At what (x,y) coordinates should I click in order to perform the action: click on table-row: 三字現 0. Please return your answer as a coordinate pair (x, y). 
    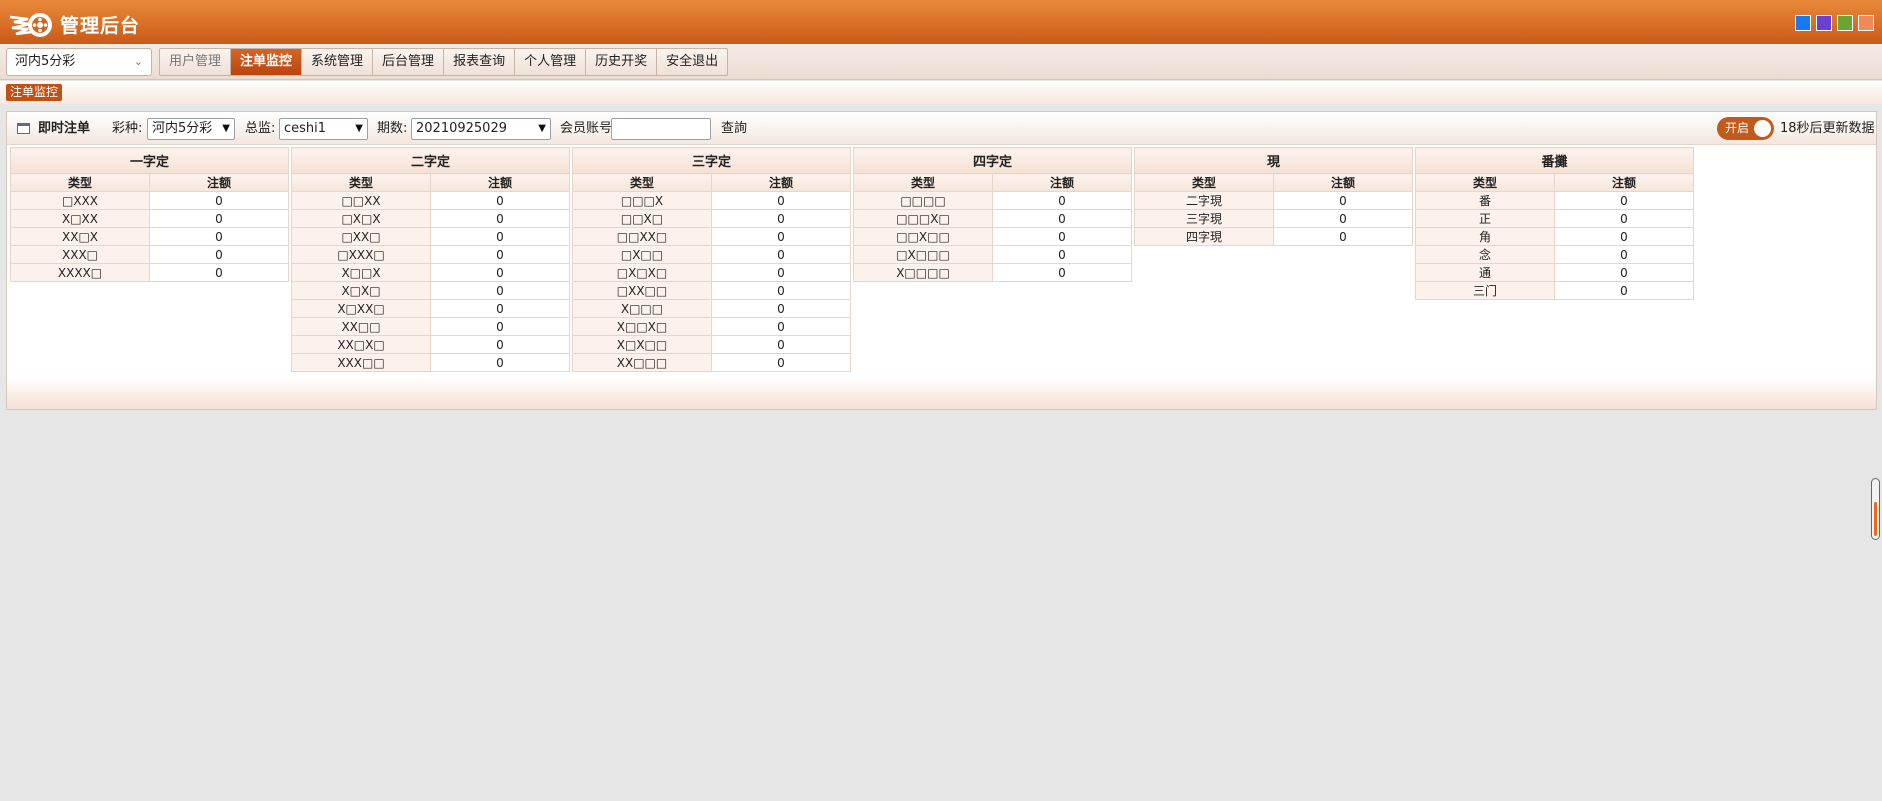
    Looking at the image, I should click on (1273, 218).